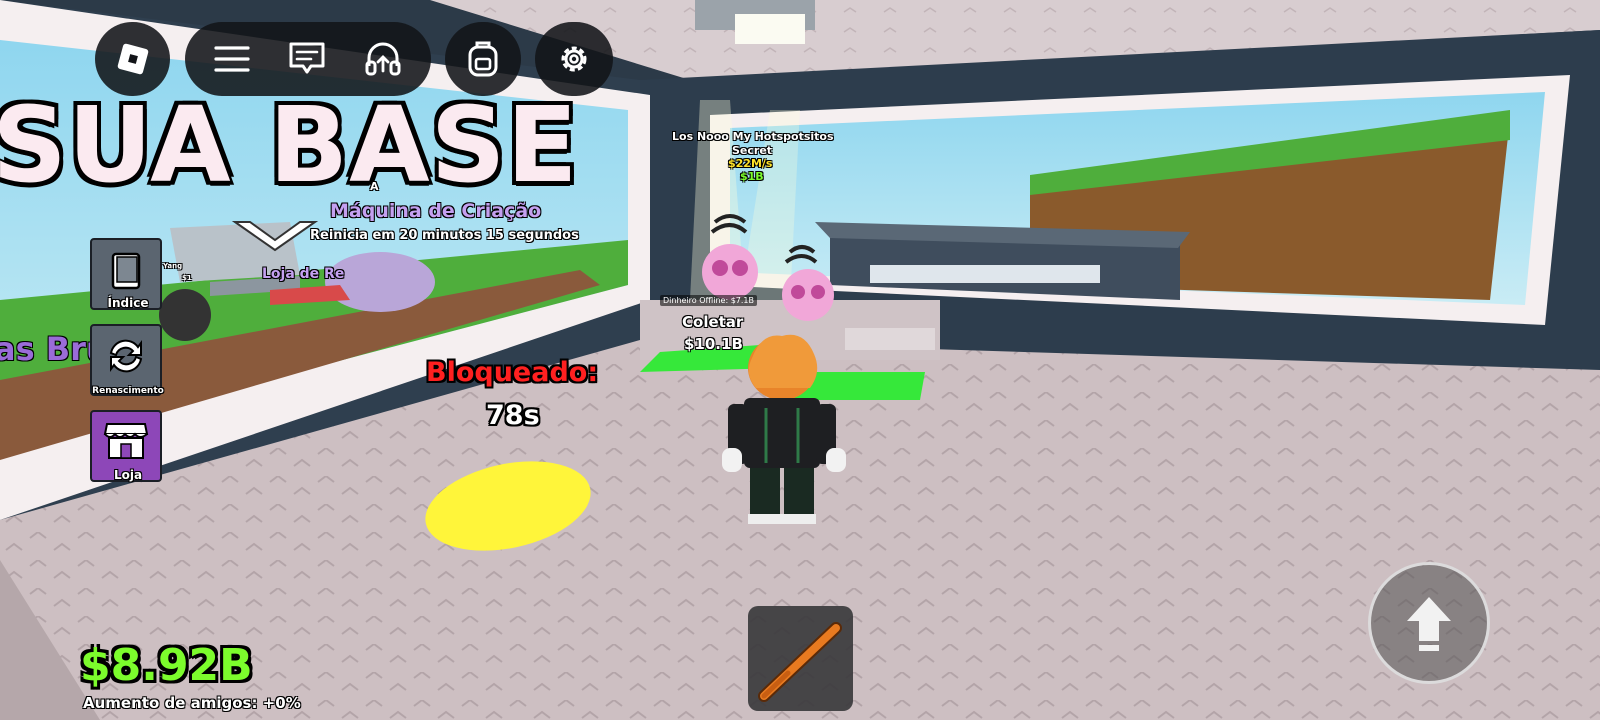  I want to click on backpack-icon, so click(483, 59).